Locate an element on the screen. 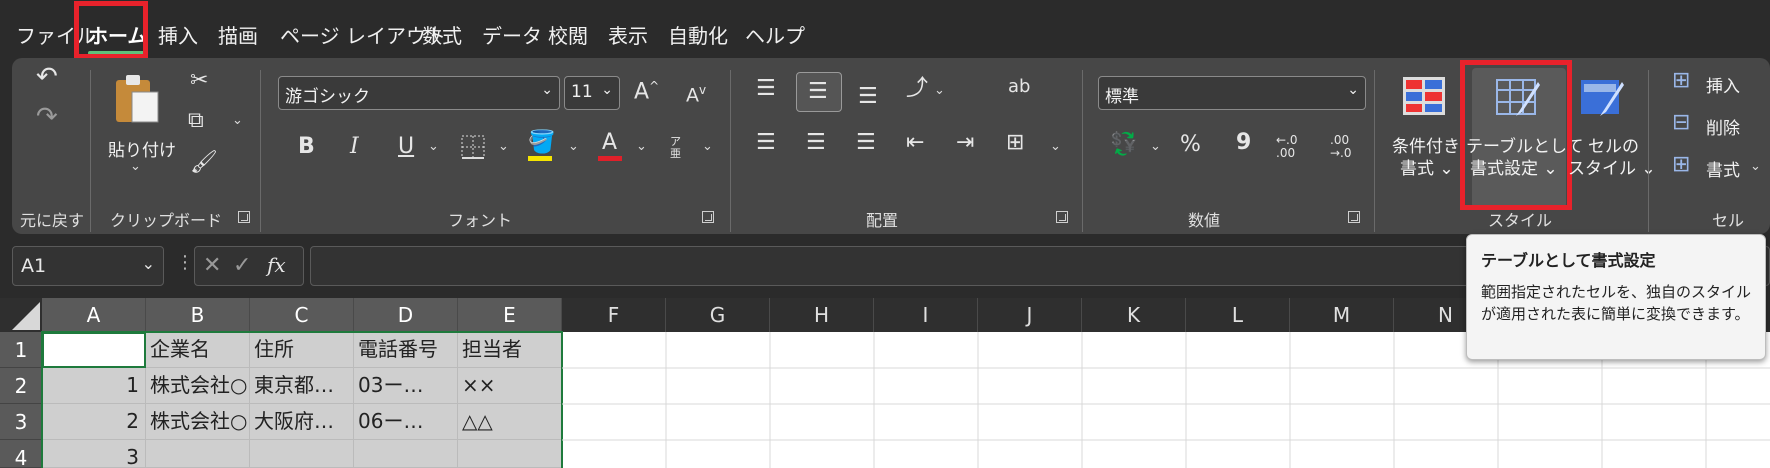 Image resolution: width=1770 pixels, height=468 pixels. phonetic-icon: ア亜 is located at coordinates (680, 148).